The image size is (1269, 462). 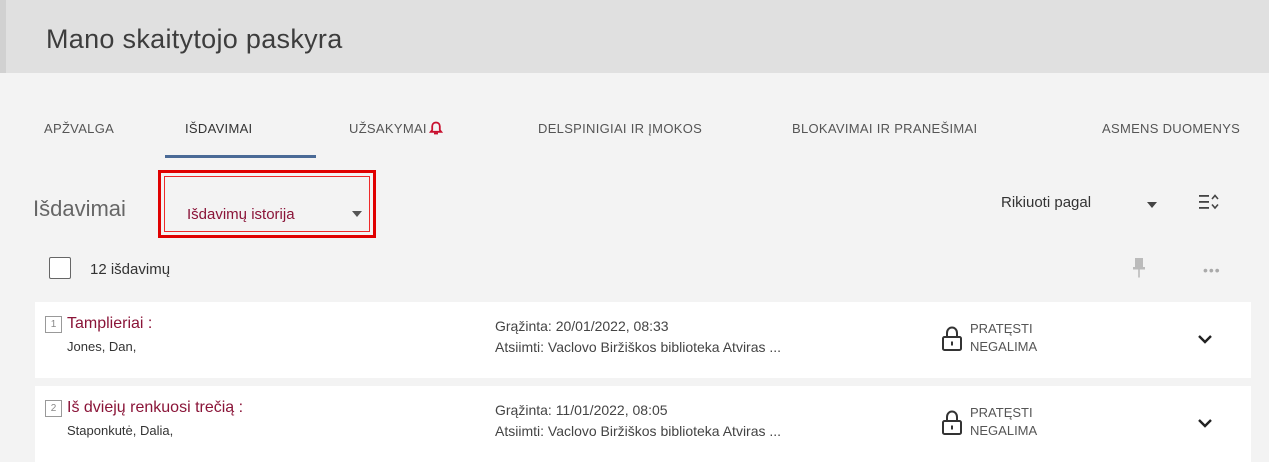 What do you see at coordinates (1212, 270) in the screenshot?
I see `more-icon: •••` at bounding box center [1212, 270].